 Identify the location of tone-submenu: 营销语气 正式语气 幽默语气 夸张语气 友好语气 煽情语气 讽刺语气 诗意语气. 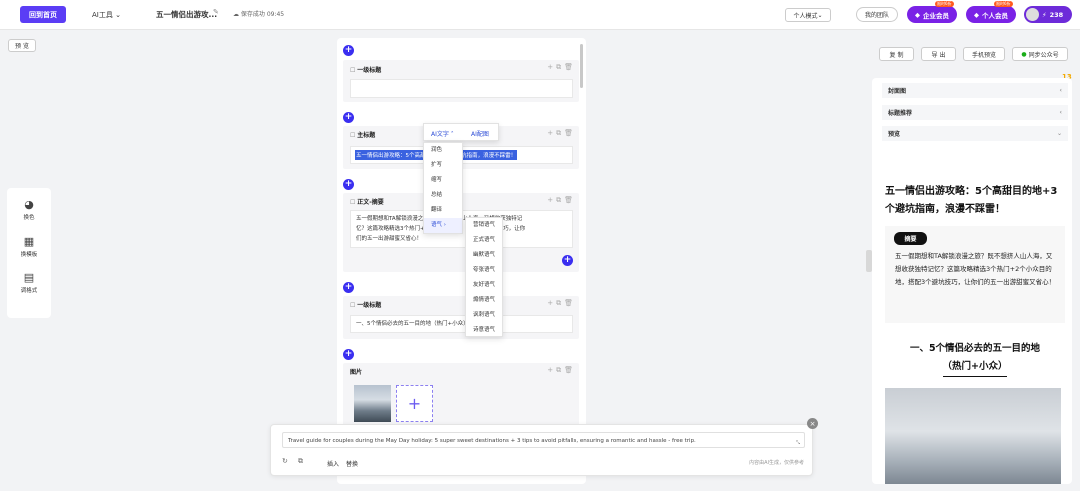
(484, 277).